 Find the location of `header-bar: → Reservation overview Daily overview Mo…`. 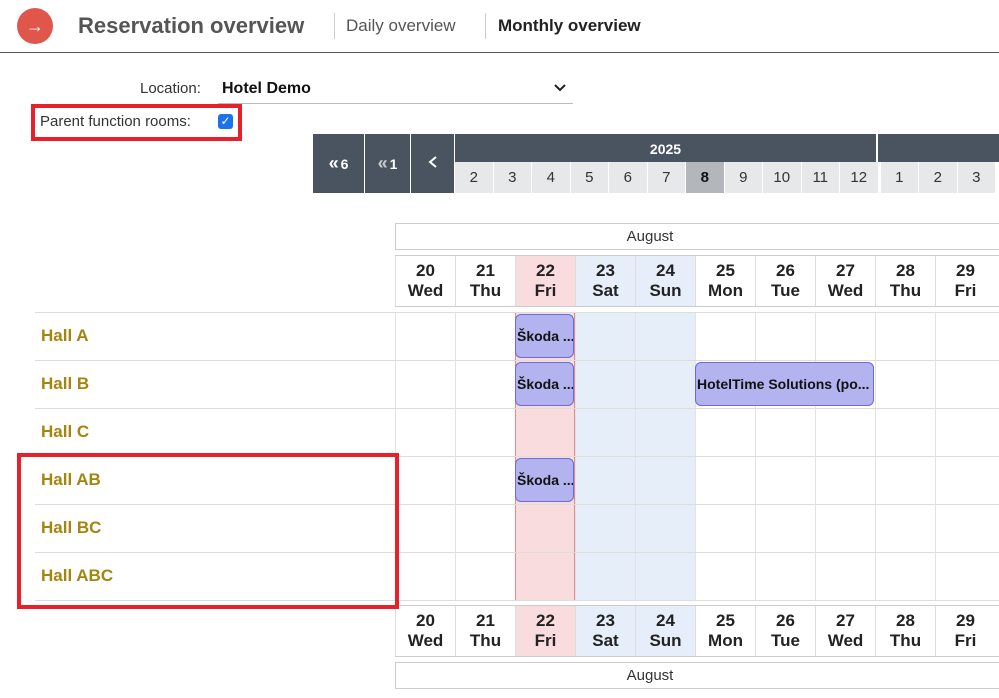

header-bar: → Reservation overview Daily overview Mo… is located at coordinates (499, 26).